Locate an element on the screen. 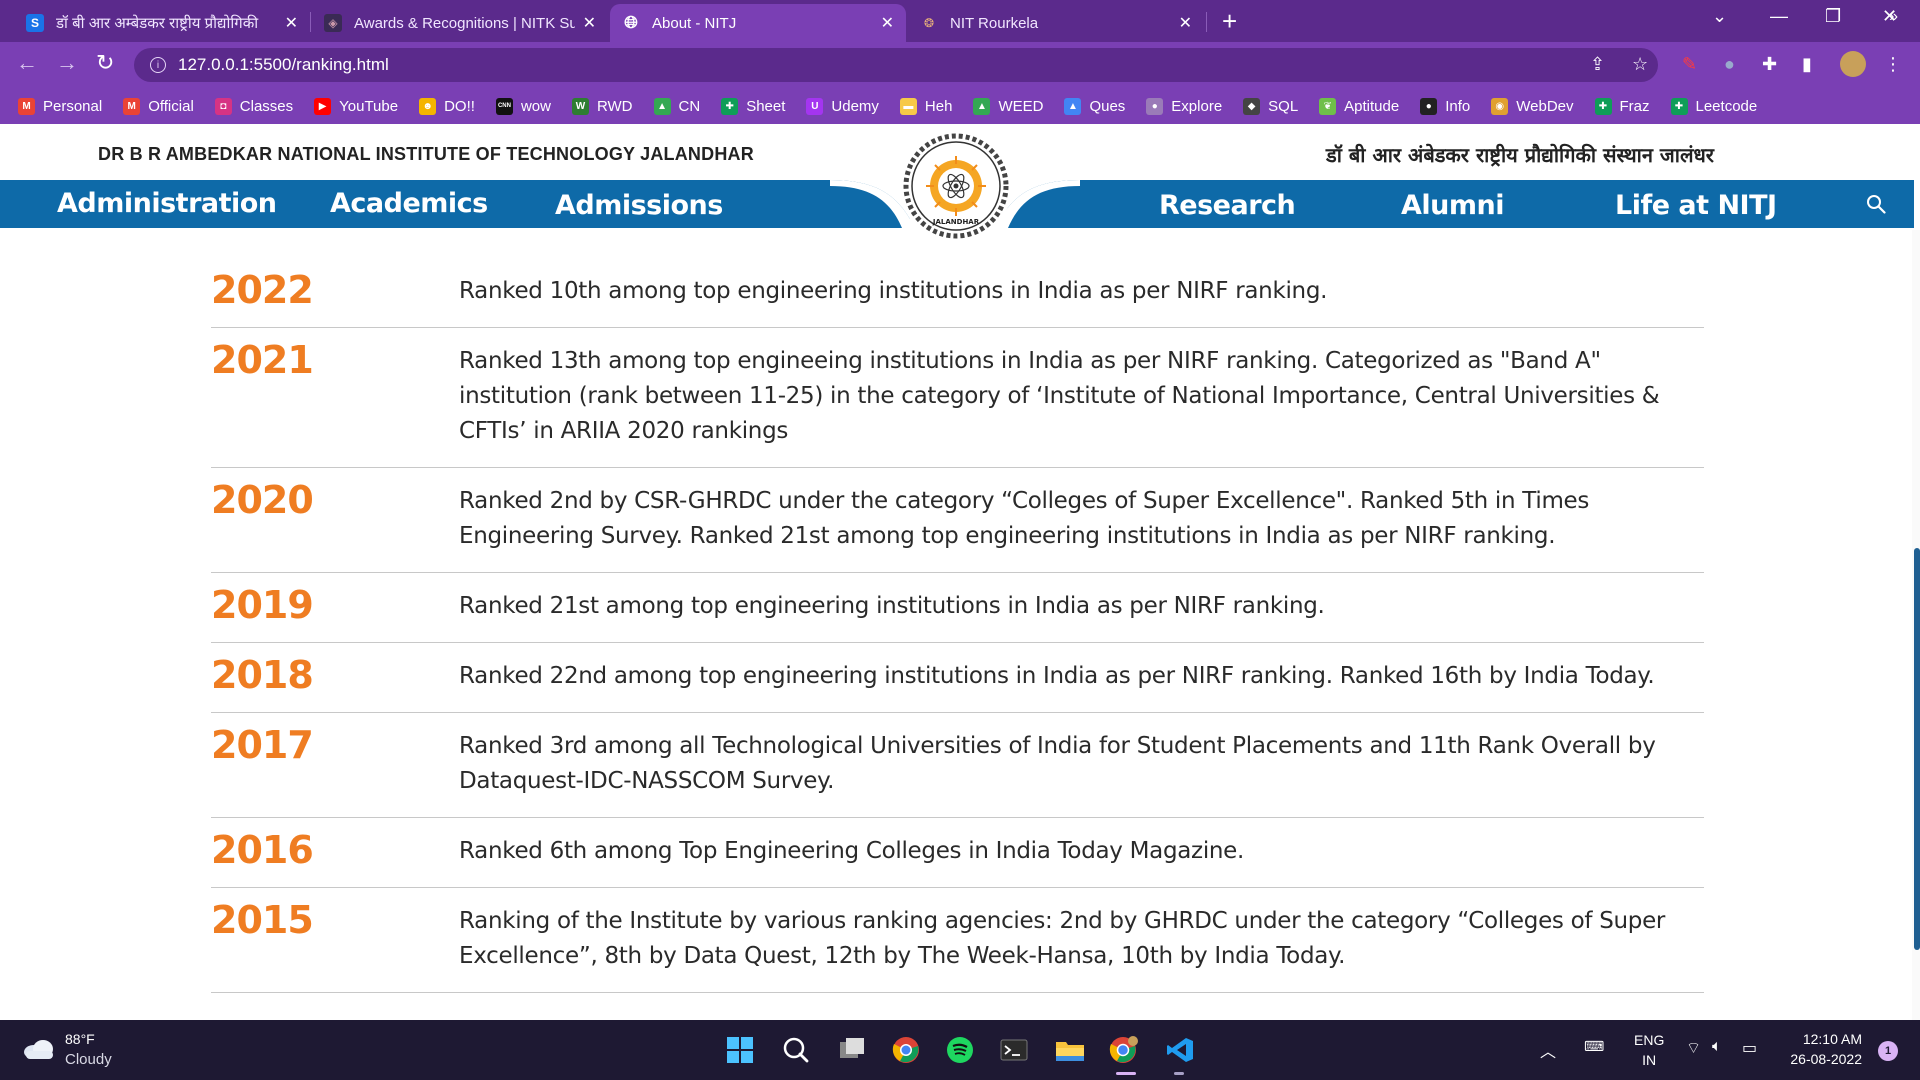  file-explorer-icon is located at coordinates (1070, 1050).